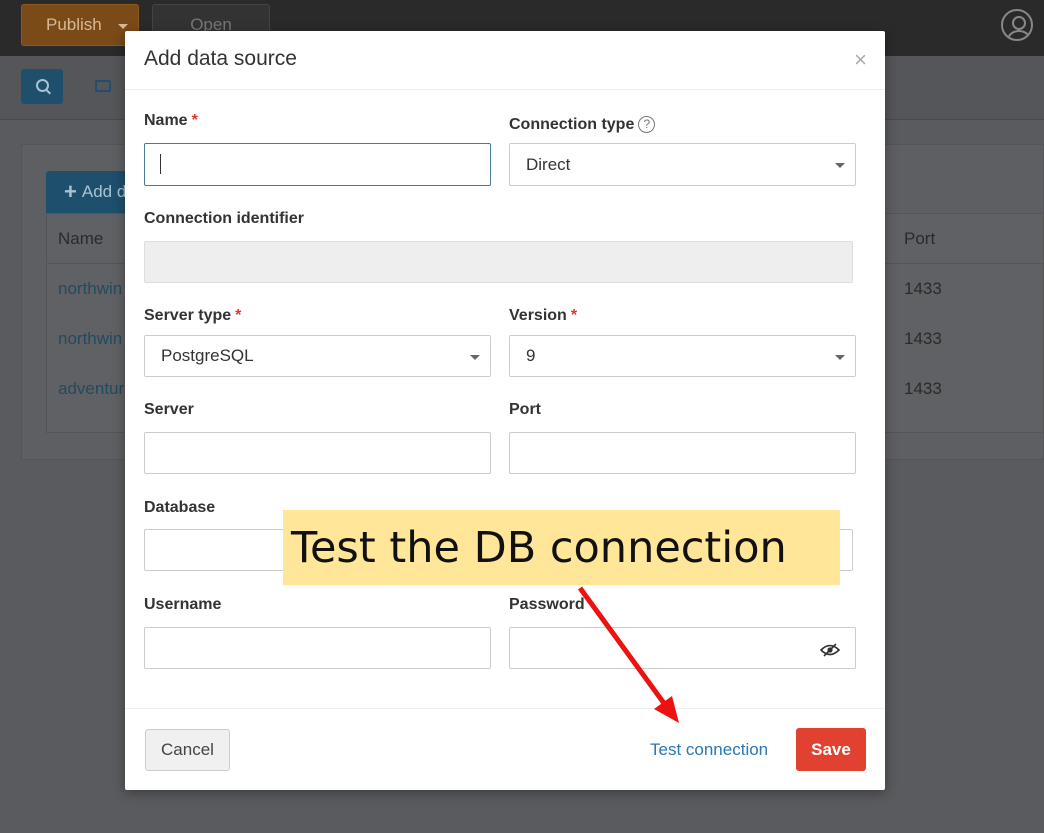 This screenshot has height=833, width=1044. What do you see at coordinates (317, 356) in the screenshot?
I see `server-type-select: PostgreSQL` at bounding box center [317, 356].